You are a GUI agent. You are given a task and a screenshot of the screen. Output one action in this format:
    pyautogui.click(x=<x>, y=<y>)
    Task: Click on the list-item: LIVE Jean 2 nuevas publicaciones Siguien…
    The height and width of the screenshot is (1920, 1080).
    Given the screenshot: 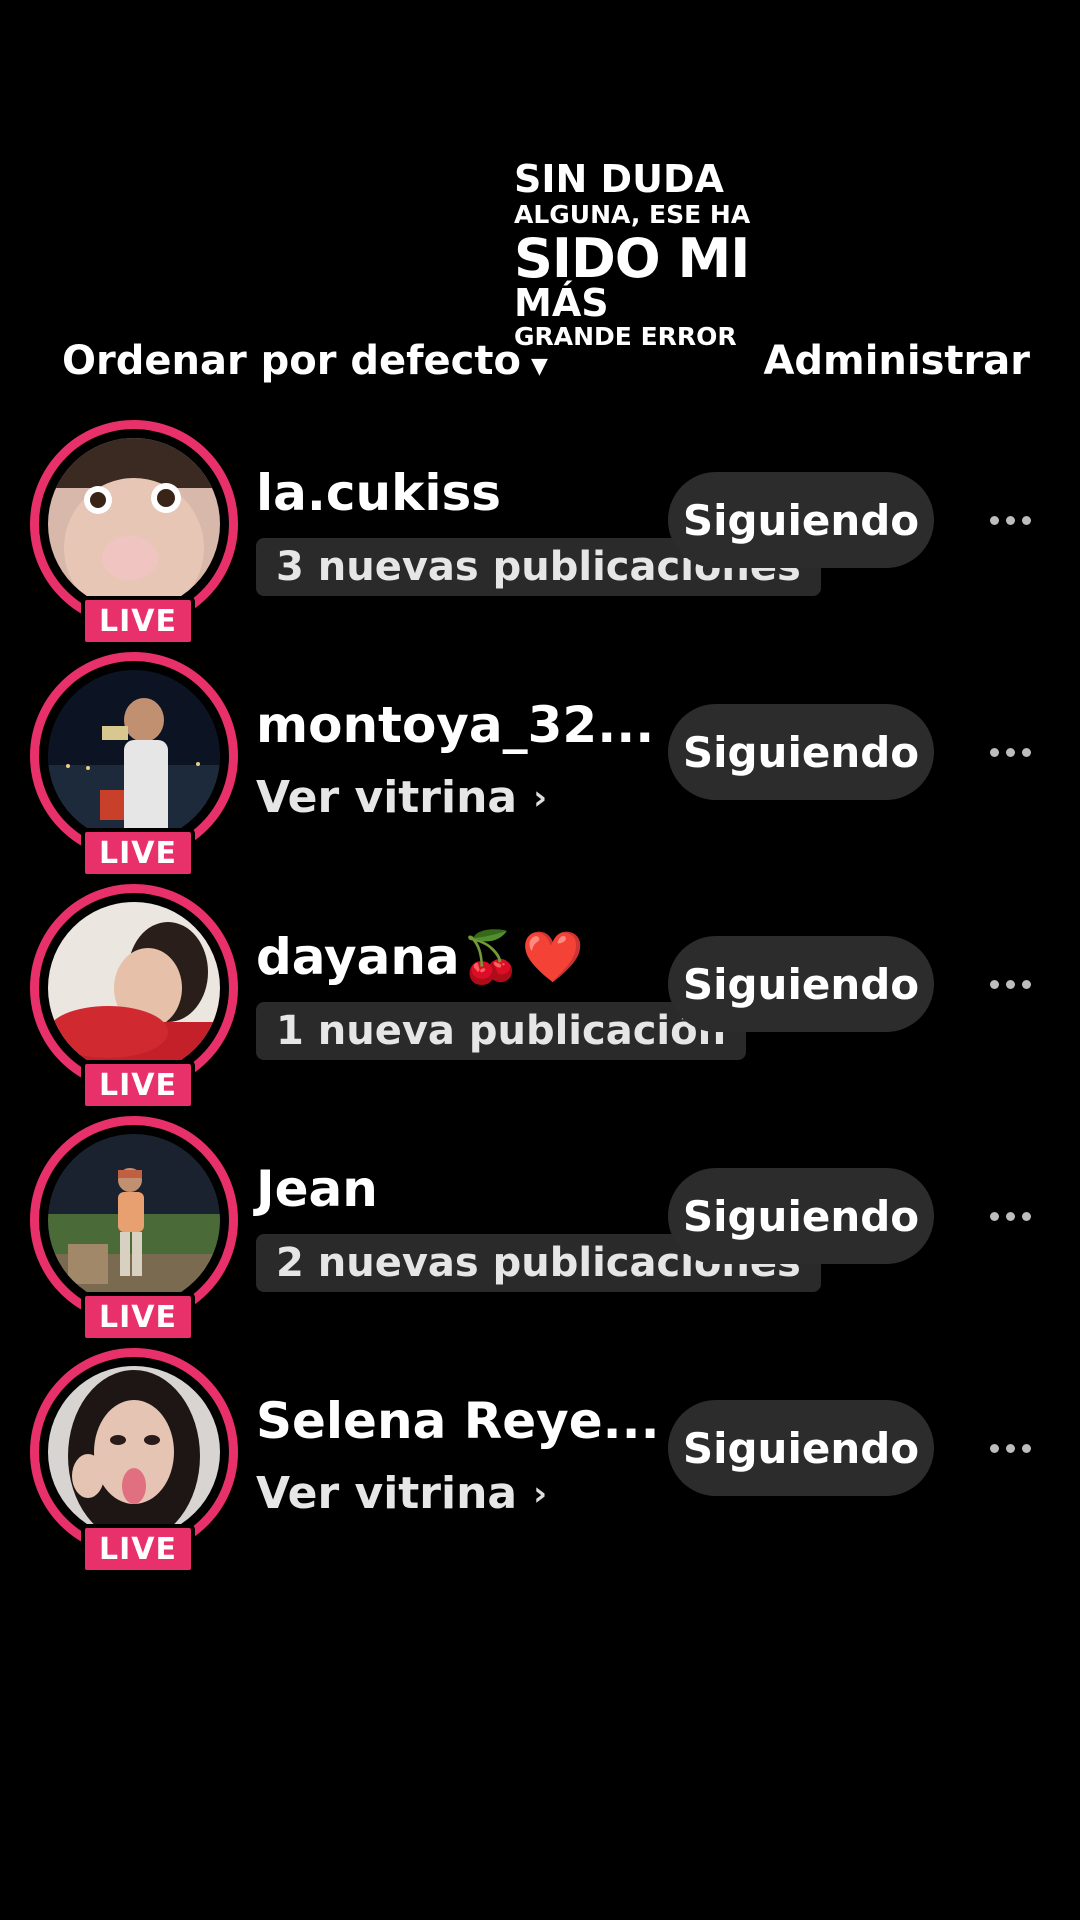 What is the action you would take?
    pyautogui.click(x=540, y=1232)
    